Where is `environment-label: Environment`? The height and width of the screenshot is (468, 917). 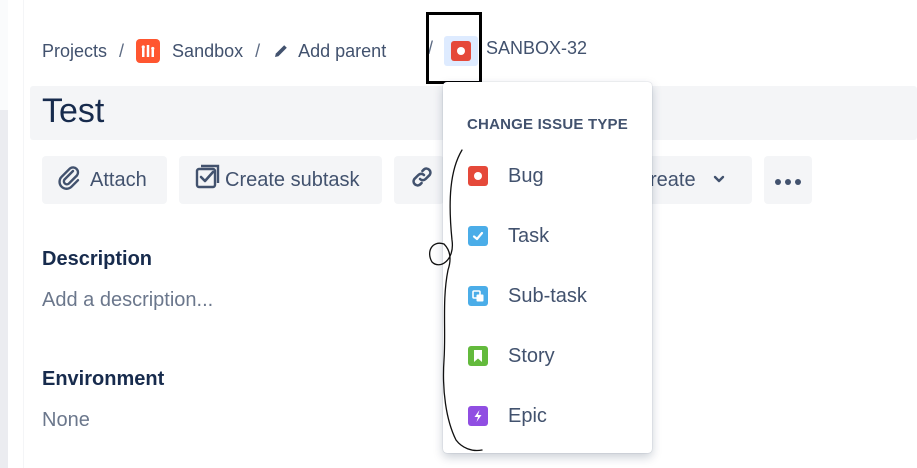
environment-label: Environment is located at coordinates (103, 379).